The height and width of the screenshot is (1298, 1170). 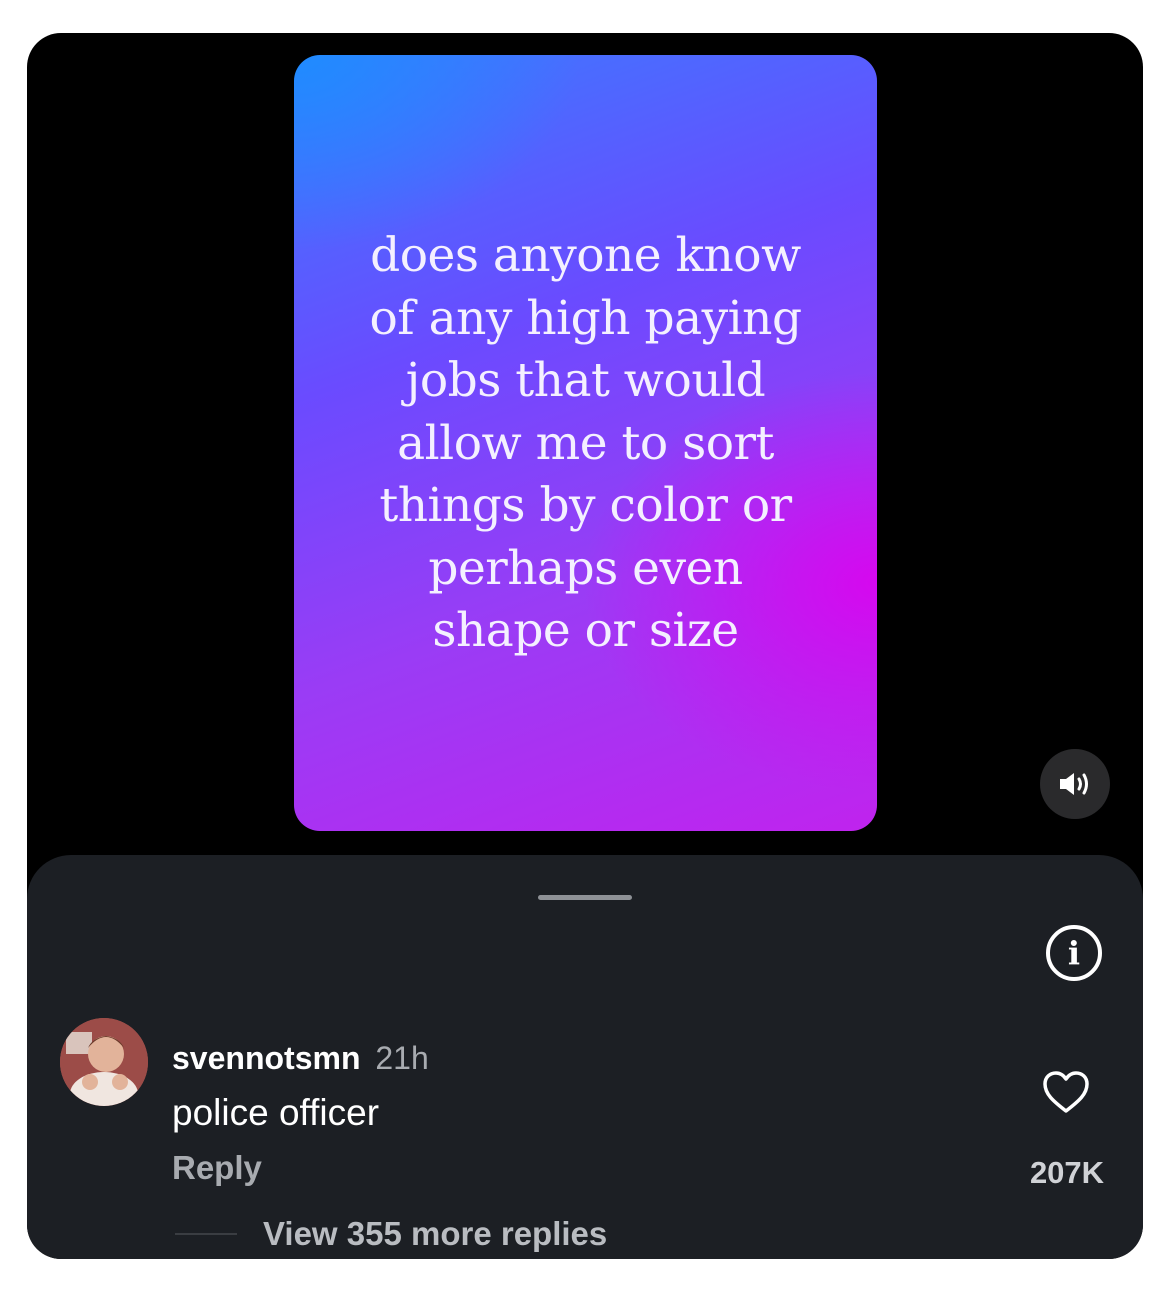 What do you see at coordinates (206, 1234) in the screenshot?
I see `replies-divider` at bounding box center [206, 1234].